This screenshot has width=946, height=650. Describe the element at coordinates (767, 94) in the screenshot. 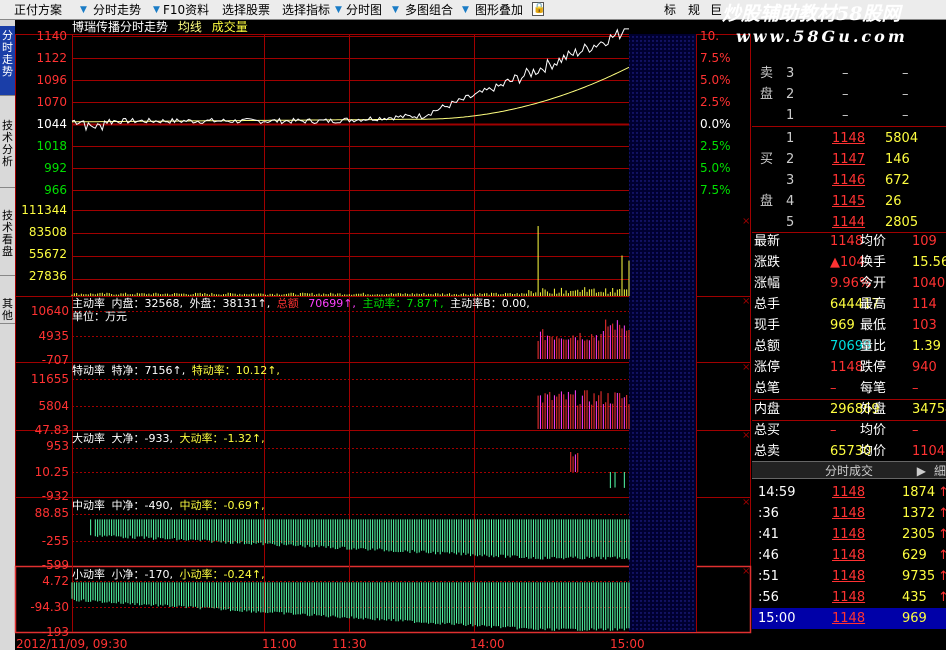

I see `ask-side-label: 盘` at that location.